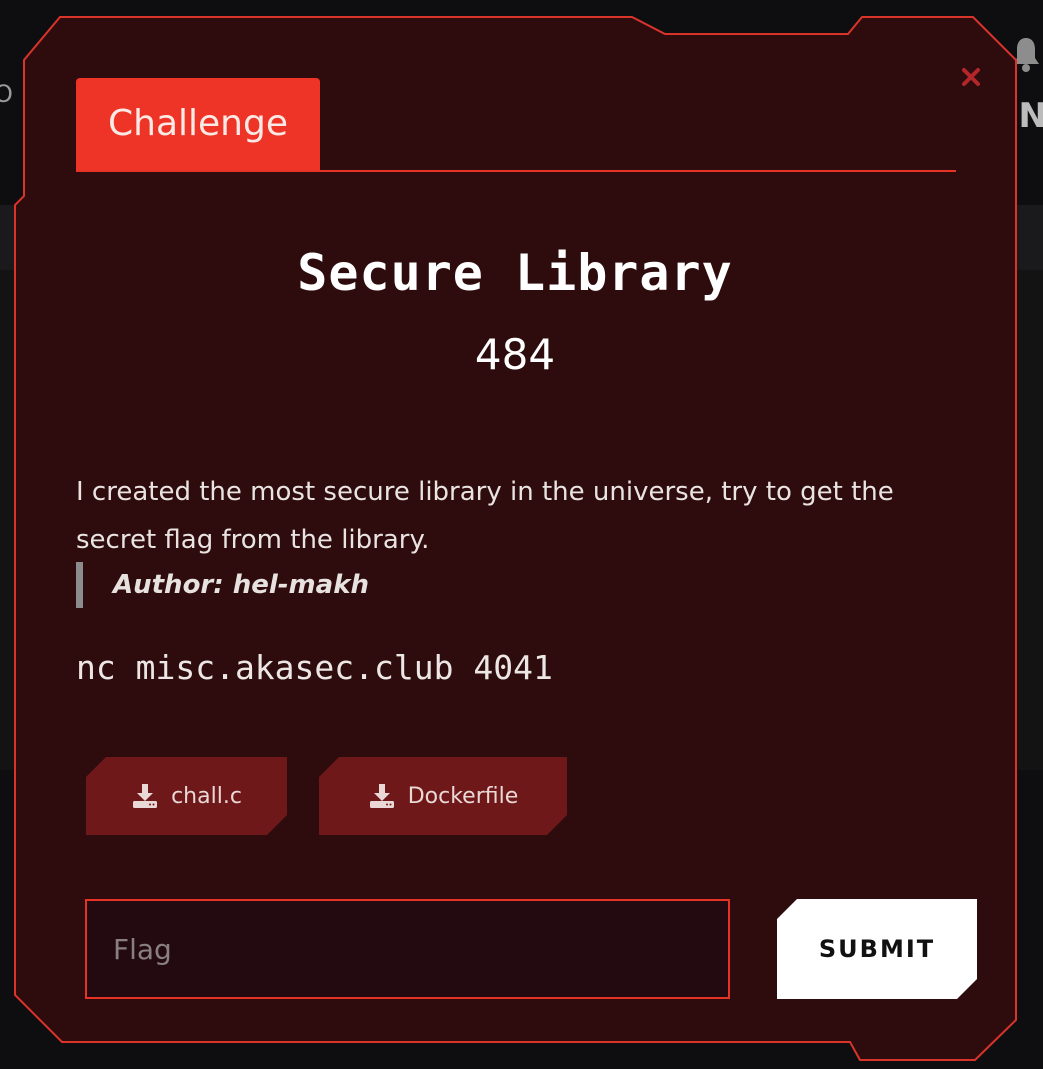  I want to click on challenge-title: Secure Library, so click(515, 273).